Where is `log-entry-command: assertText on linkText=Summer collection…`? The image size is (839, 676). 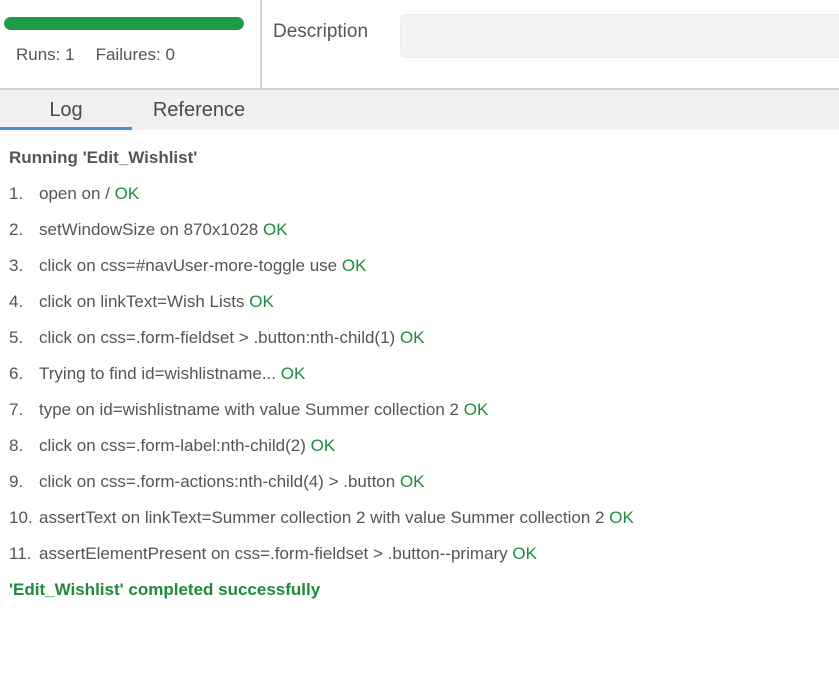 log-entry-command: assertText on linkText=Summer collection… is located at coordinates (322, 517).